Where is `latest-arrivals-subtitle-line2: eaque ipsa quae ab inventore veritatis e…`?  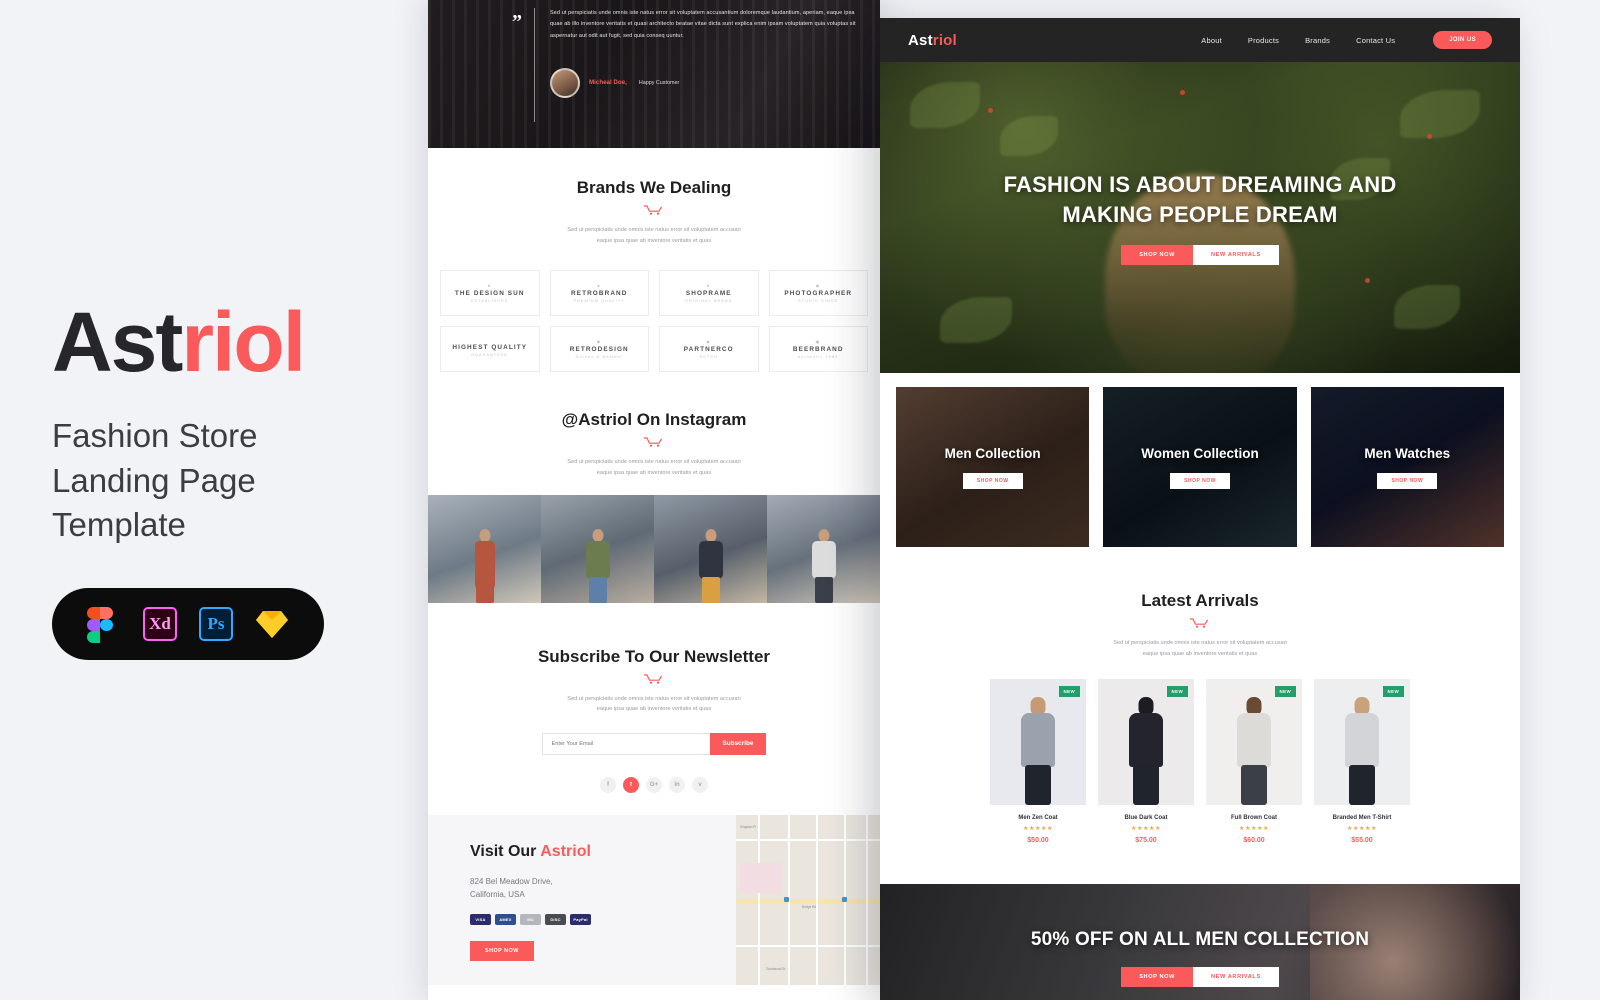 latest-arrivals-subtitle-line2: eaque ipsa quae ab inventore veritatis e… is located at coordinates (1200, 653).